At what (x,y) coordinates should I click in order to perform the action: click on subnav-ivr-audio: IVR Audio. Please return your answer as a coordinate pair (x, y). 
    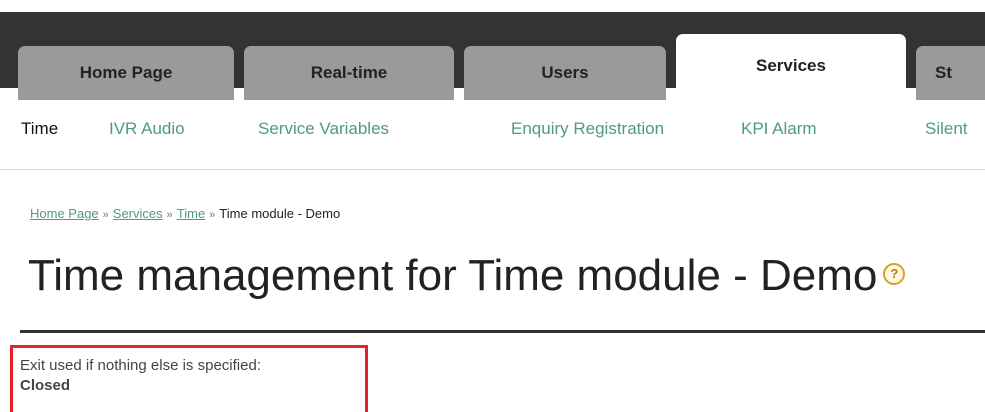
    Looking at the image, I should click on (147, 129).